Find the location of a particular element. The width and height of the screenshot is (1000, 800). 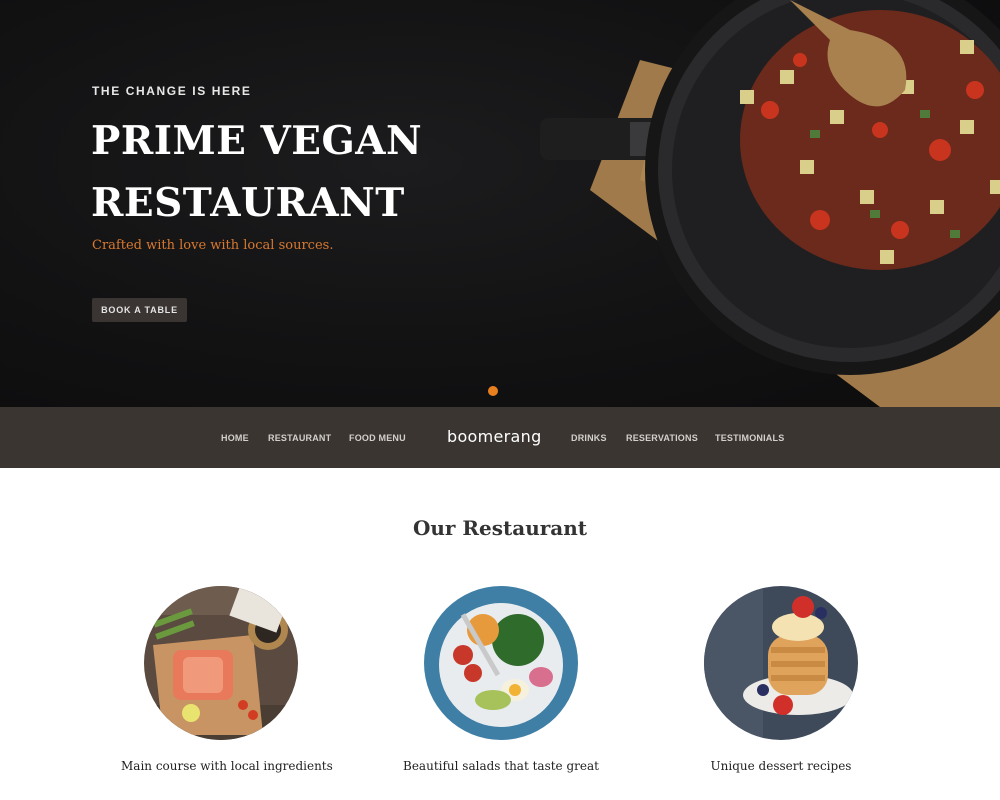

nav-item-drinks: DRINKS is located at coordinates (589, 438).